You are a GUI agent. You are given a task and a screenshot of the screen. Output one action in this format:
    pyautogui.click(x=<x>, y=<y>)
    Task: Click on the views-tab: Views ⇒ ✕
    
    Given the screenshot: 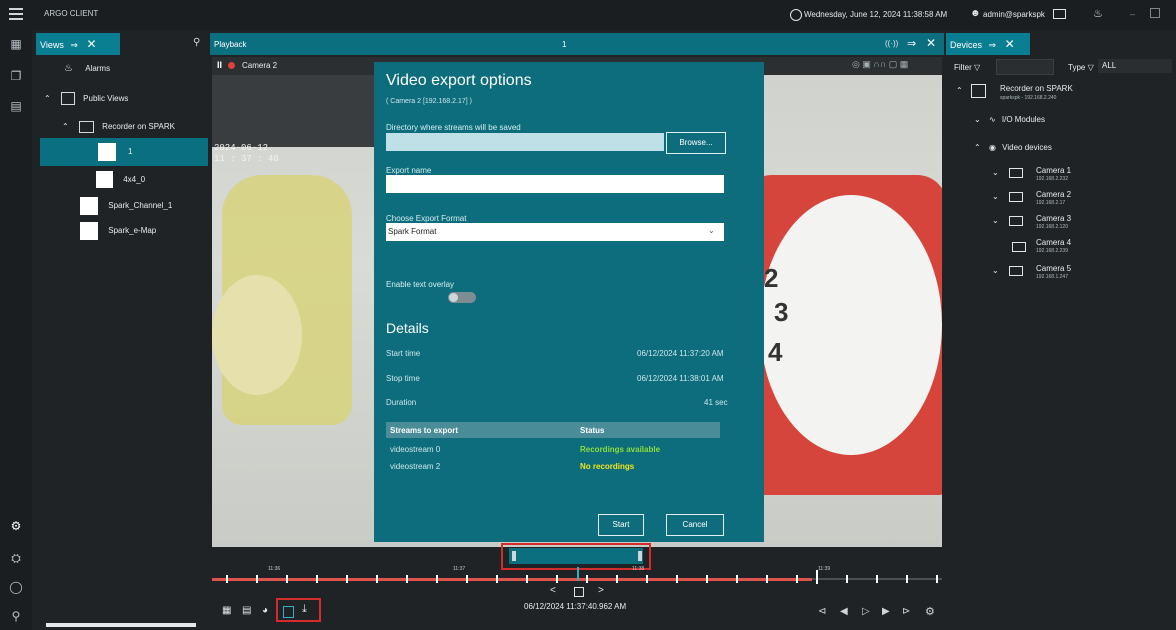 What is the action you would take?
    pyautogui.click(x=78, y=44)
    